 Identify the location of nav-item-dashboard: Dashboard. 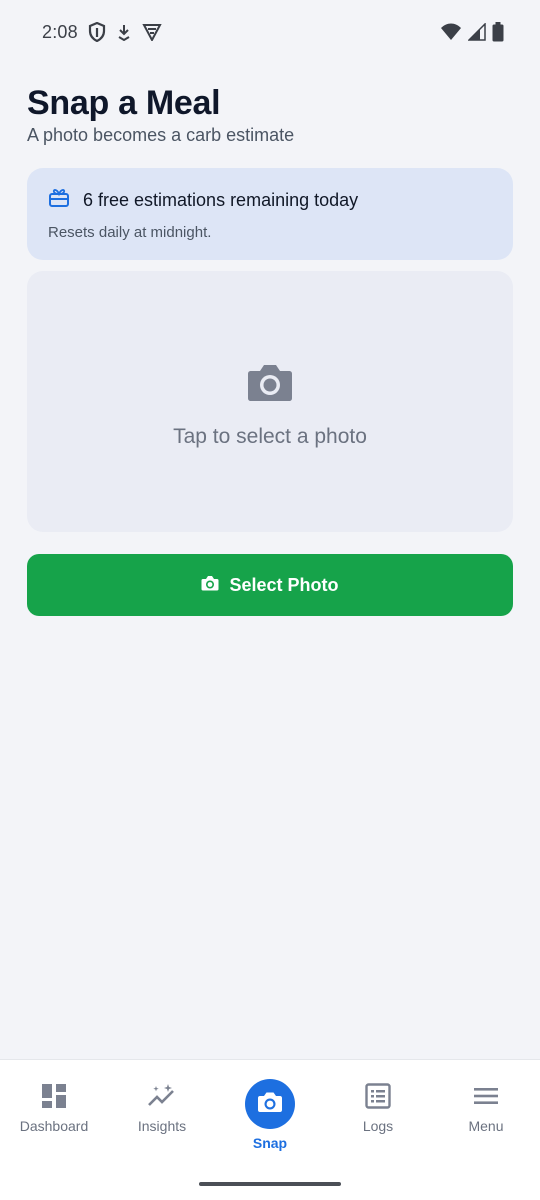
(54, 1110).